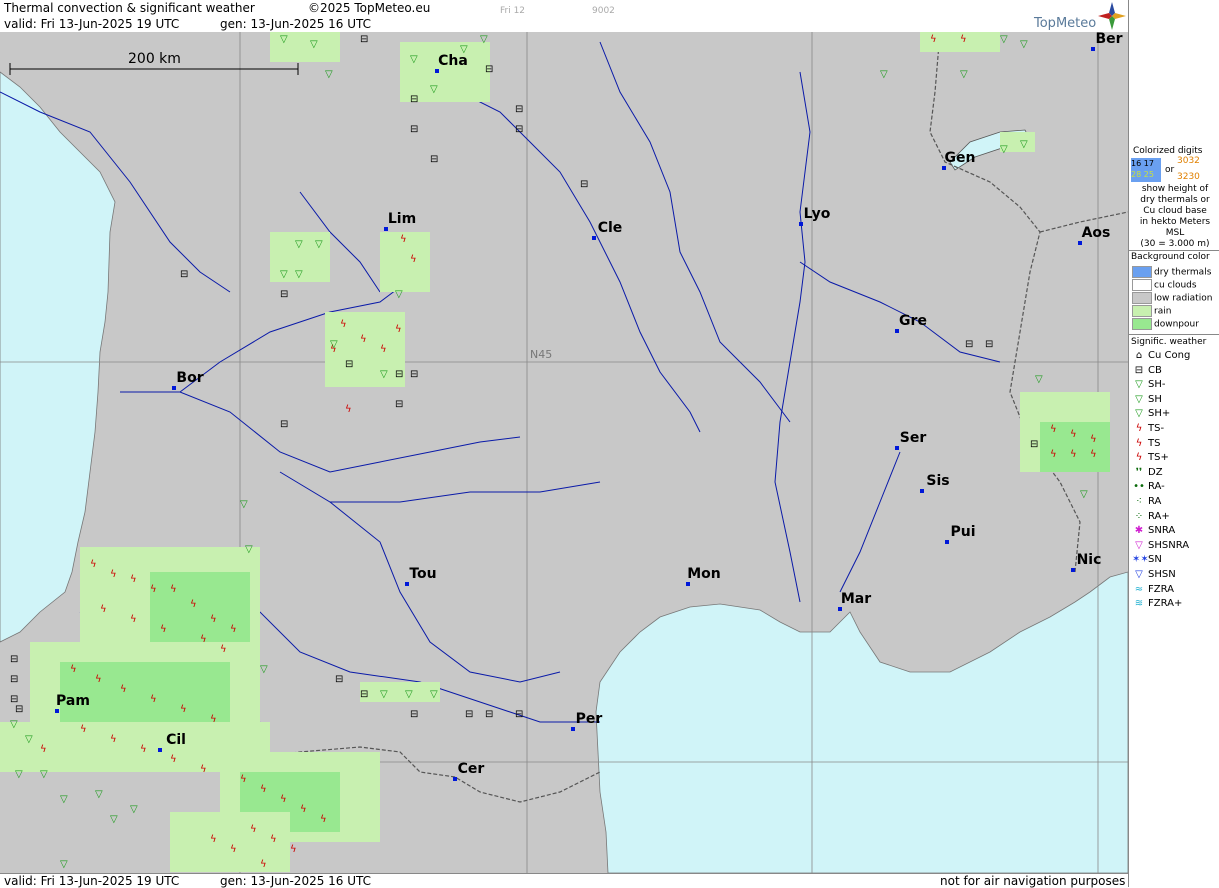  Describe the element at coordinates (92, 24) in the screenshot. I see `valid-time: valid: Fri 13-Jun-2025 19 UTC` at that location.